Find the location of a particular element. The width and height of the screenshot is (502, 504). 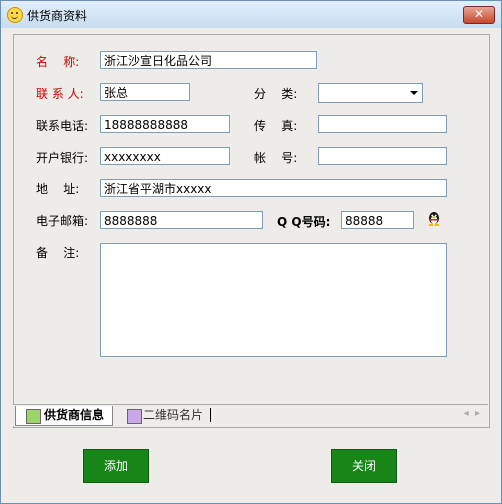

tab-label: 供货商信息 is located at coordinates (74, 415).